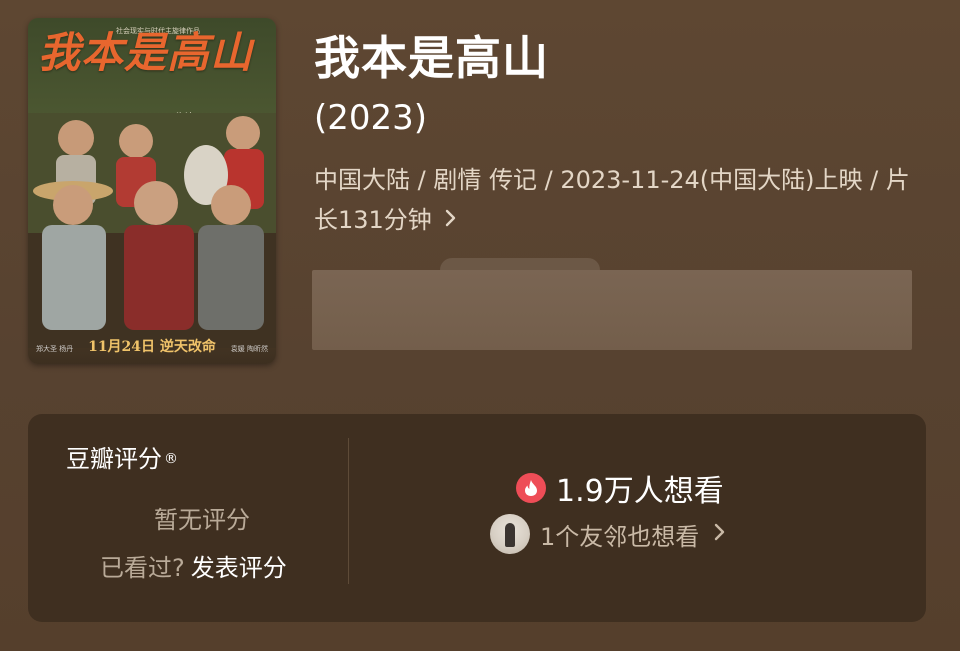  What do you see at coordinates (152, 230) in the screenshot?
I see `poster-artwork` at bounding box center [152, 230].